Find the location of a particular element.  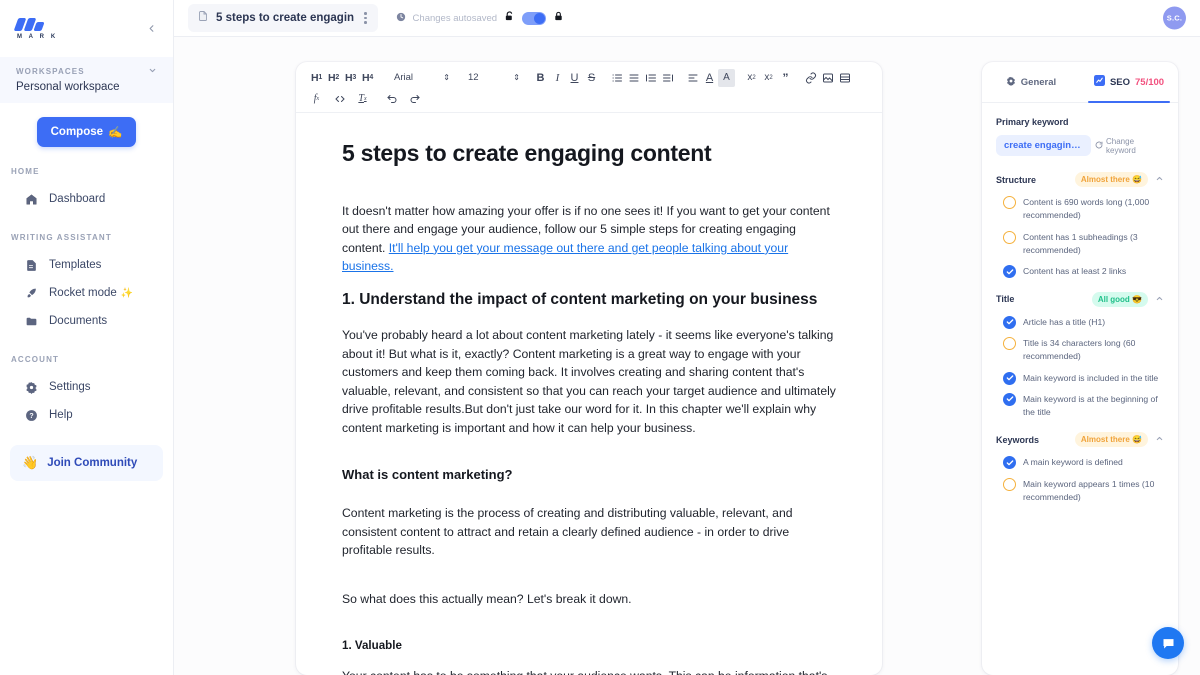

strikethrough-icon: S is located at coordinates (591, 78).